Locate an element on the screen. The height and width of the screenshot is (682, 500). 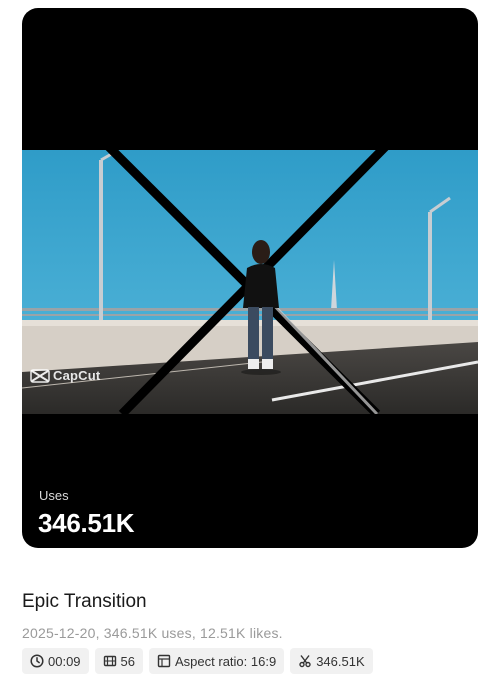
uses-chip: 346.51K is located at coordinates (331, 661).